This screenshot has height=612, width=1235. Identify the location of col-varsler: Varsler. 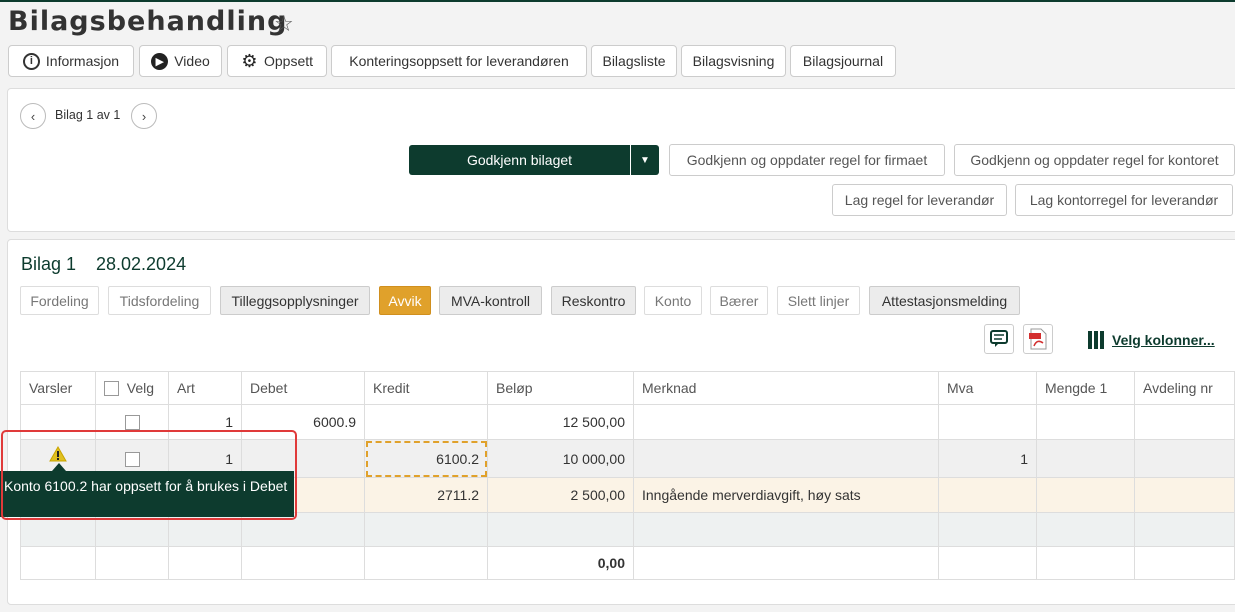
(58, 388).